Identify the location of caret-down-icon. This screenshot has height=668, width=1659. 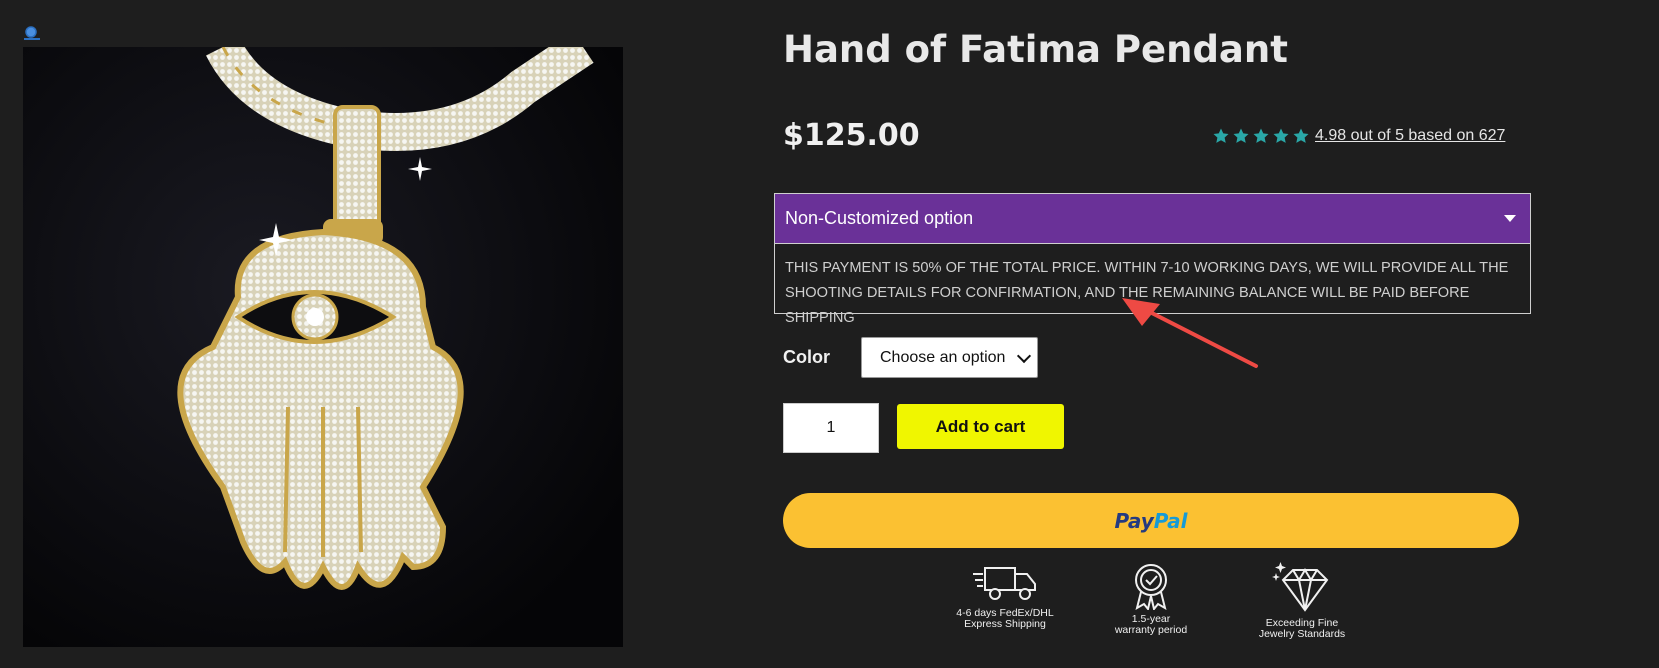
(1510, 218).